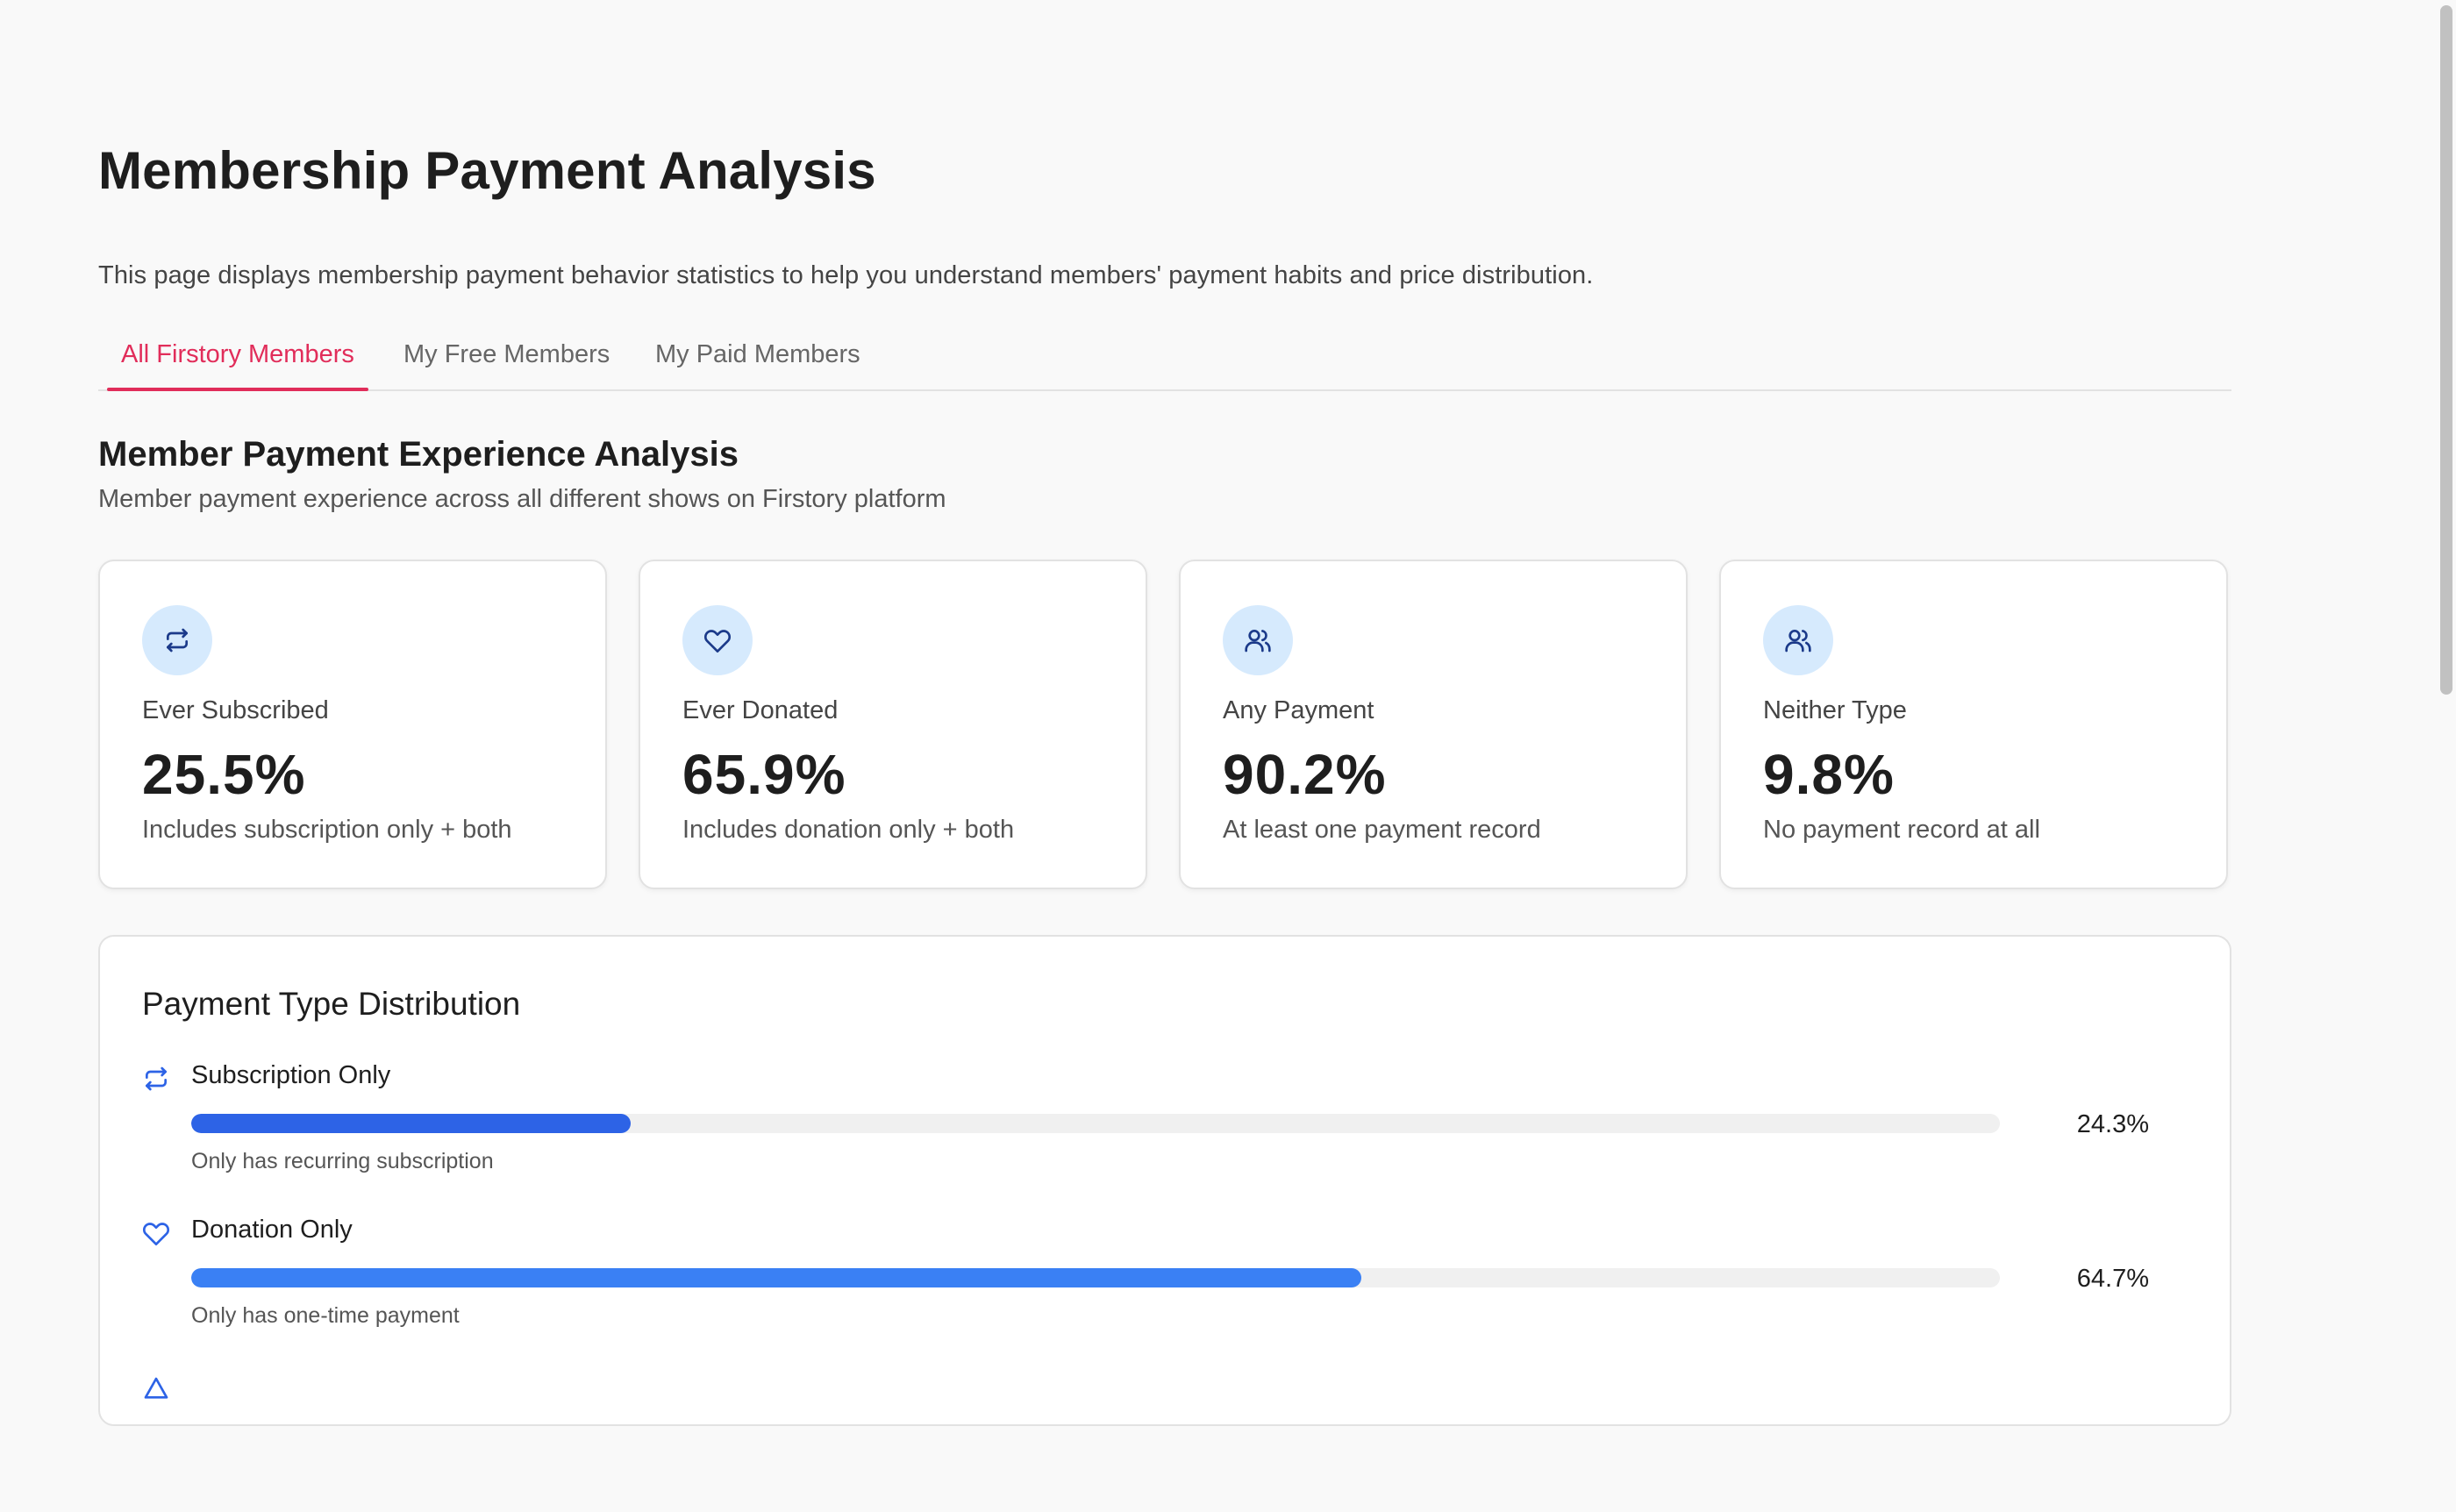 The width and height of the screenshot is (2456, 1512). Describe the element at coordinates (1145, 1442) in the screenshot. I see `distribution-row-partial` at that location.